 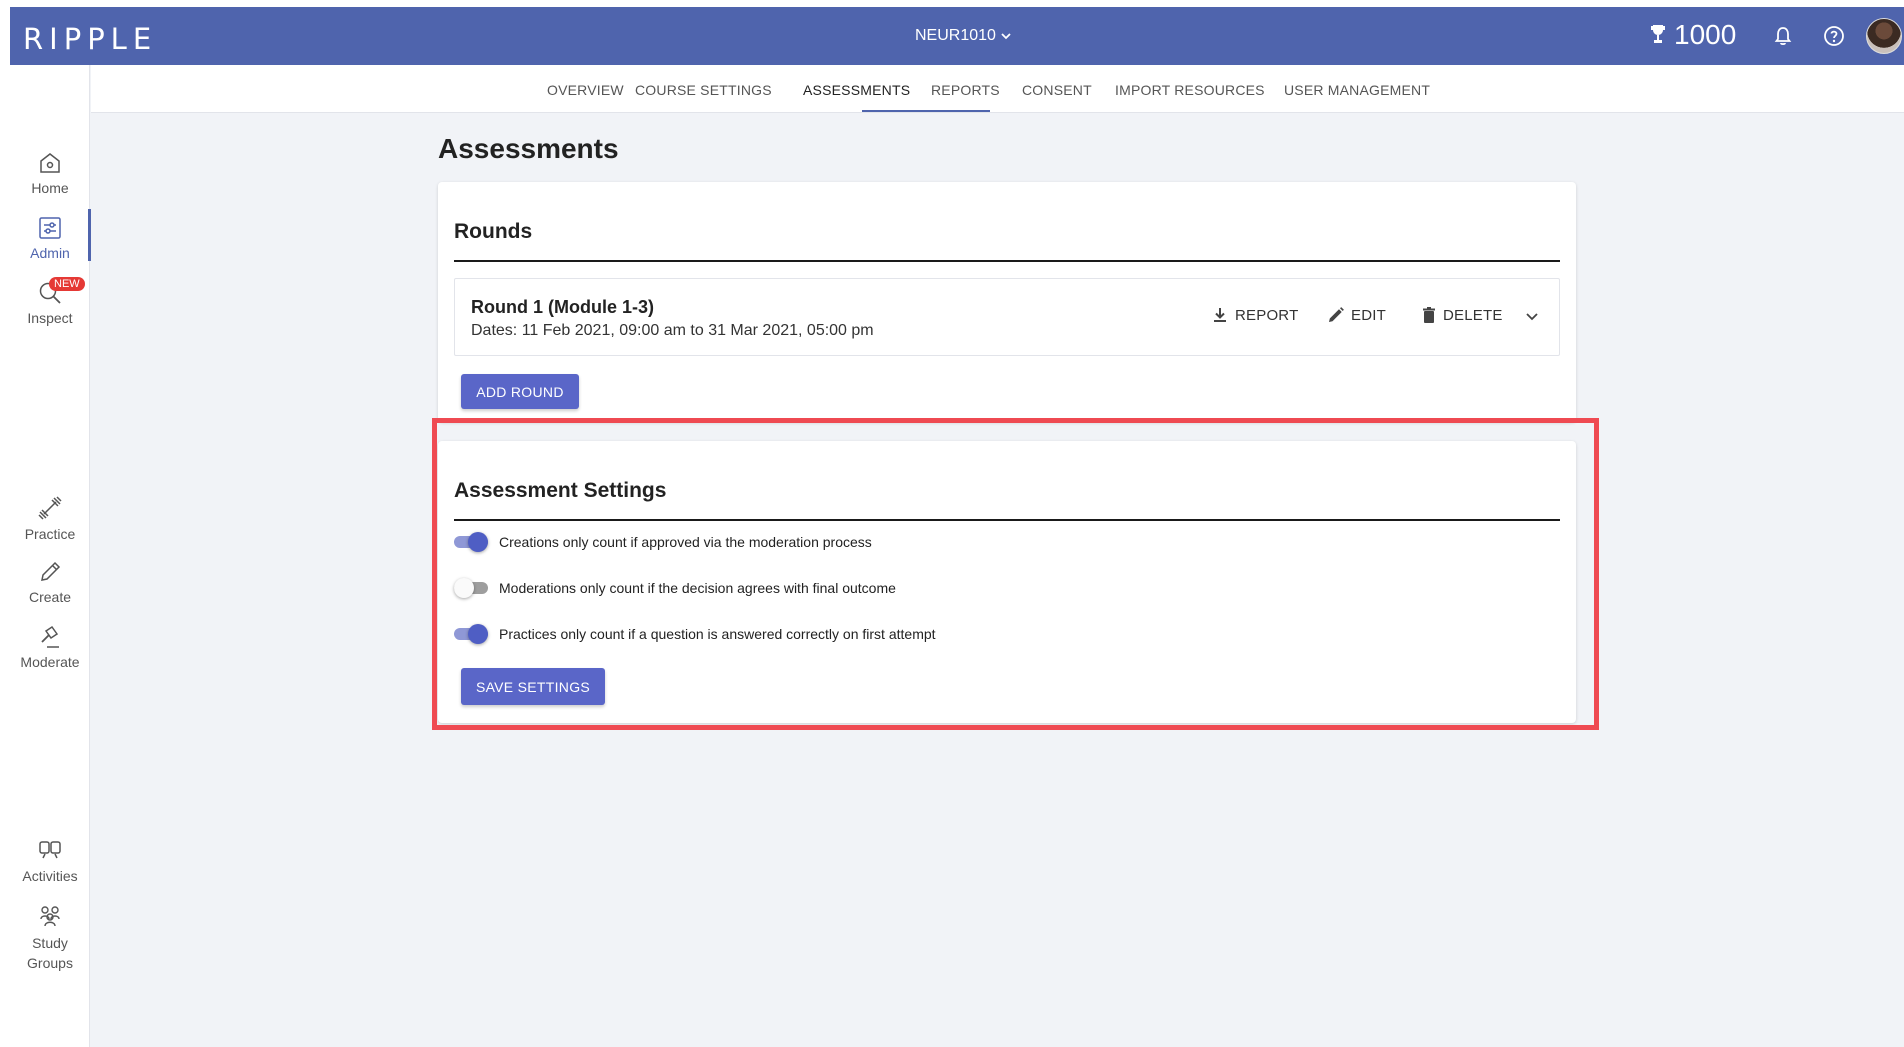 What do you see at coordinates (493, 231) in the screenshot?
I see `rounds-title: Rounds` at bounding box center [493, 231].